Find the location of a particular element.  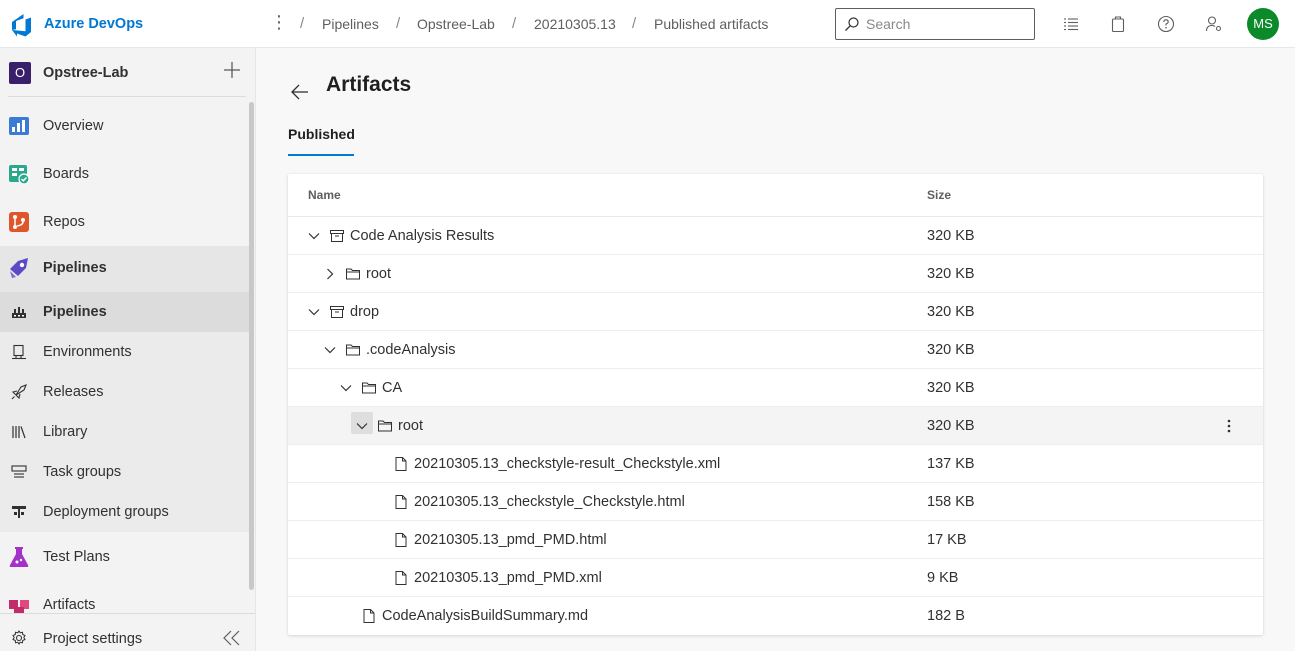

row-size: 158 KB is located at coordinates (951, 502).